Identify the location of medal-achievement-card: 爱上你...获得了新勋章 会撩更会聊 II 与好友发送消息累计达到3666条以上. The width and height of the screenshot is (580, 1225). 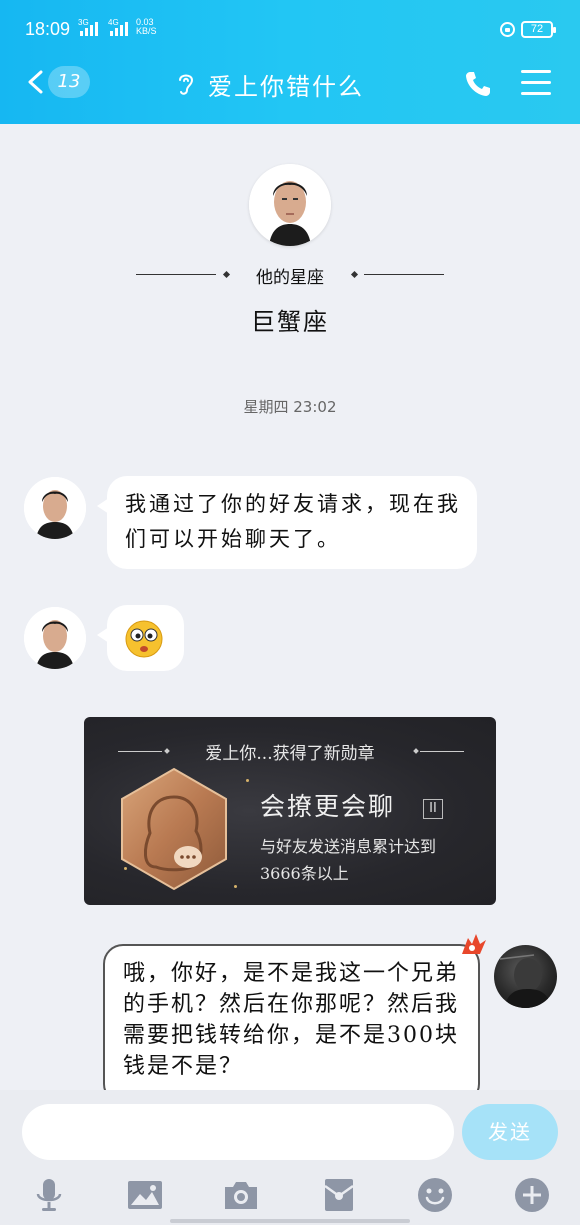
(290, 811).